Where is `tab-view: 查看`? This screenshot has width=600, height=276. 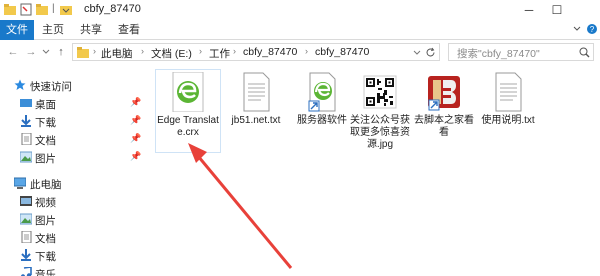
tab-view: 查看 is located at coordinates (129, 30).